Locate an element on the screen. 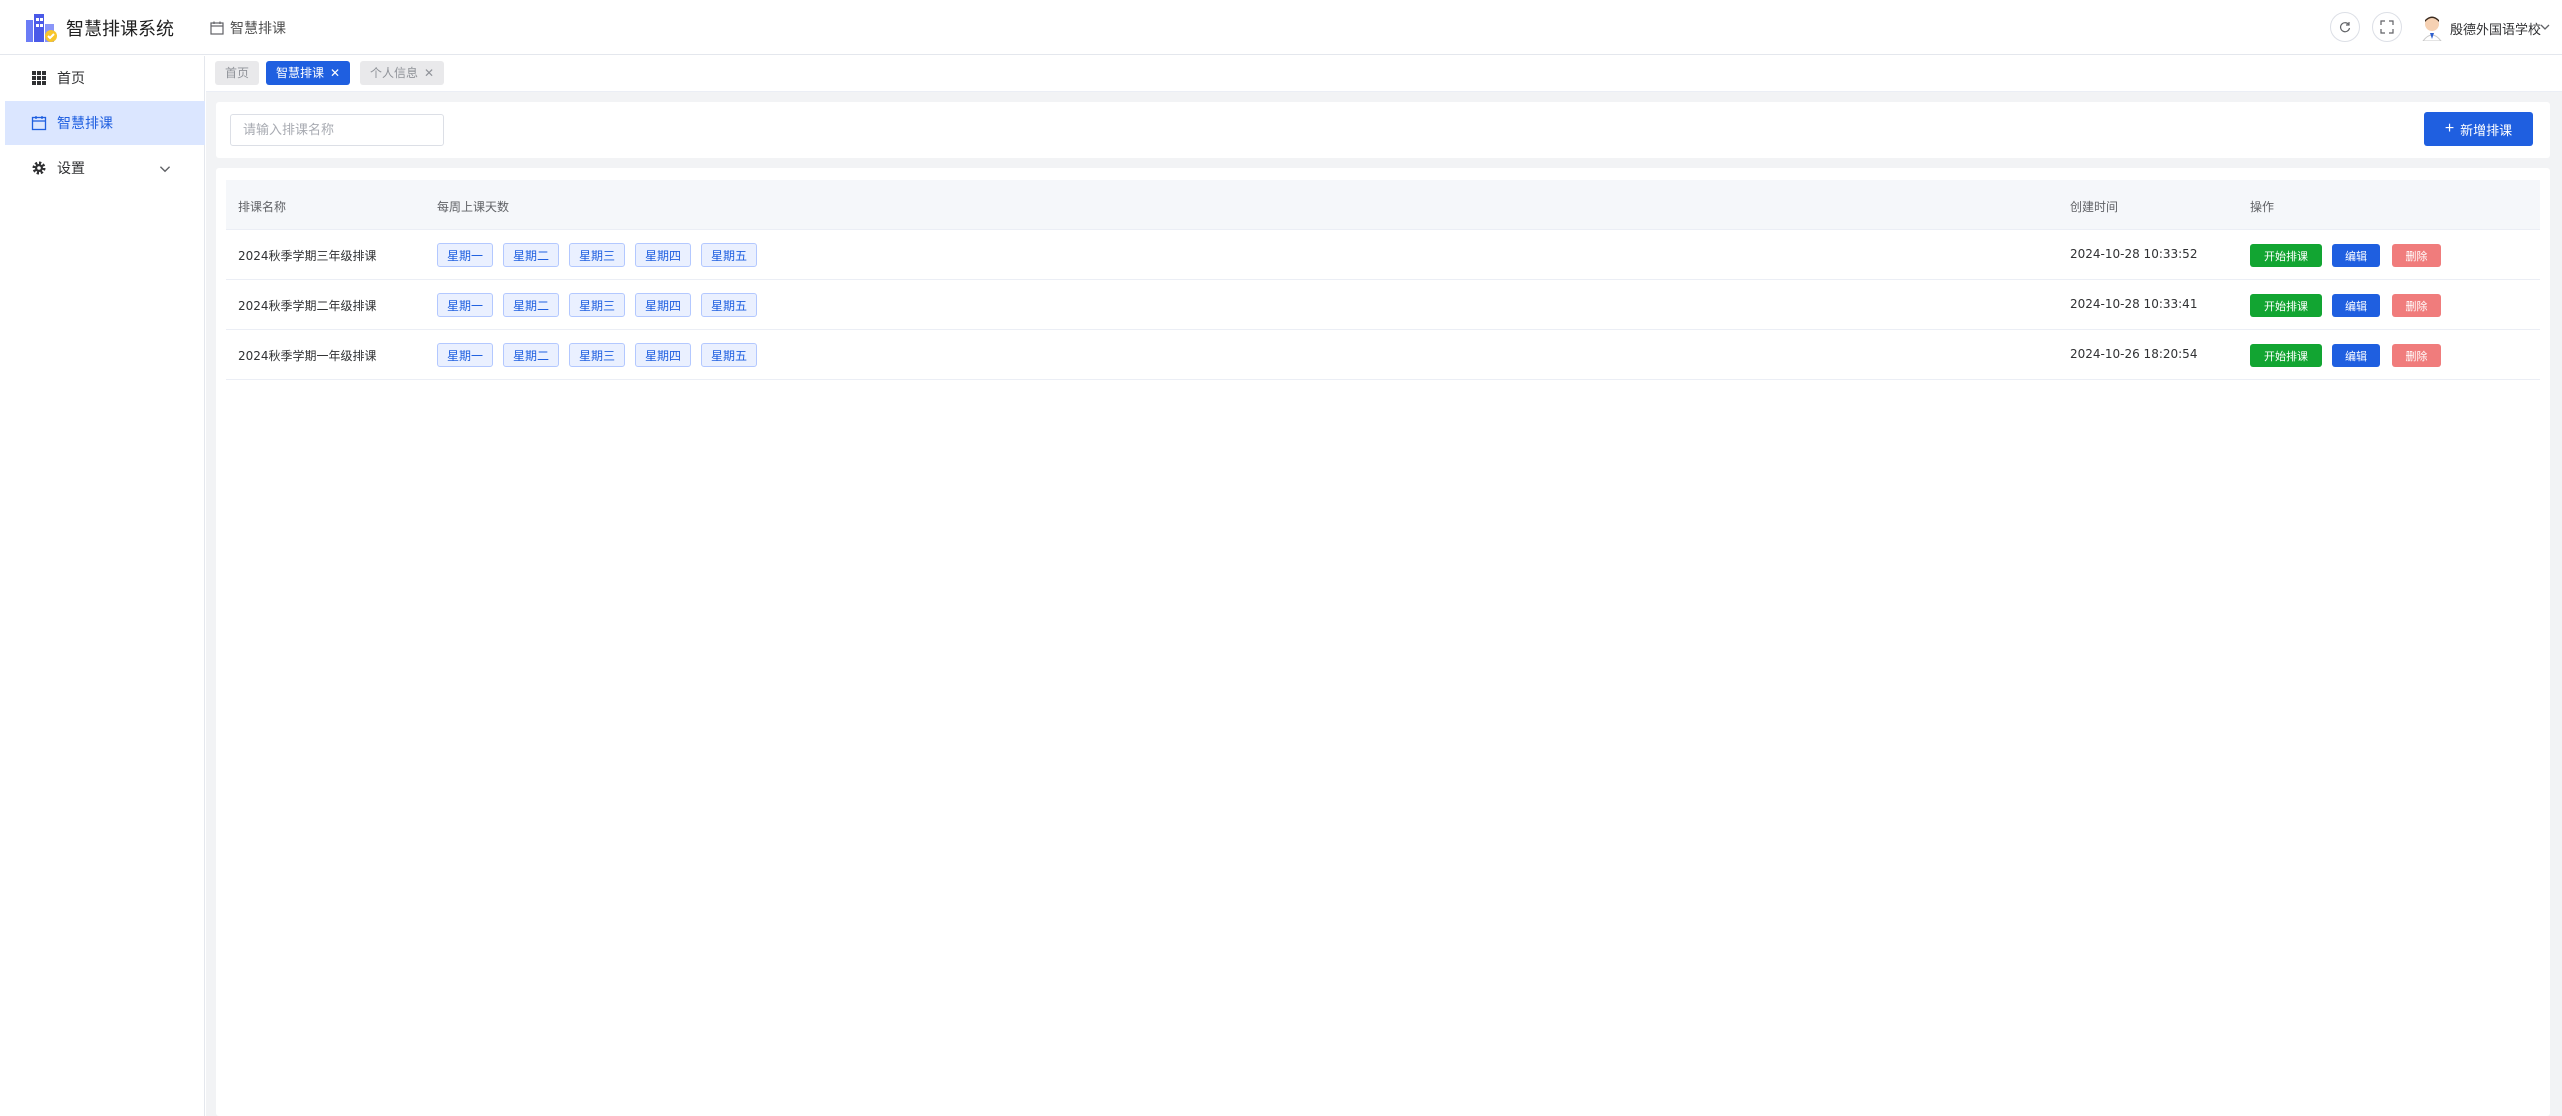 The height and width of the screenshot is (1116, 2562). grid-icon is located at coordinates (39, 78).